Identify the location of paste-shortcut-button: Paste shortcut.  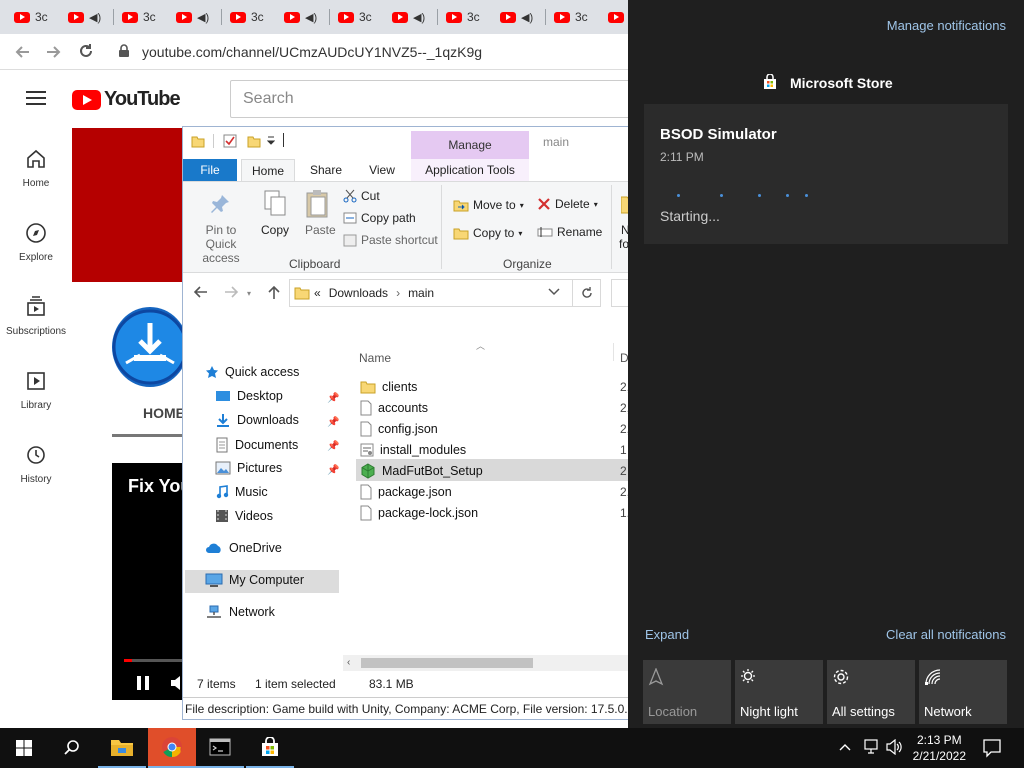
(390, 240).